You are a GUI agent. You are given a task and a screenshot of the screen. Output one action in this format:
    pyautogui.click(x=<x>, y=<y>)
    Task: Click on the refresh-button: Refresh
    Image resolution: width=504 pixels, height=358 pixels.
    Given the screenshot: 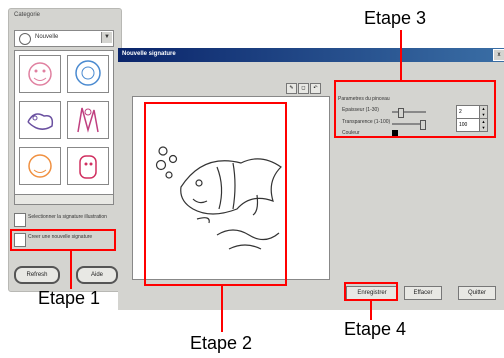 What is the action you would take?
    pyautogui.click(x=37, y=275)
    